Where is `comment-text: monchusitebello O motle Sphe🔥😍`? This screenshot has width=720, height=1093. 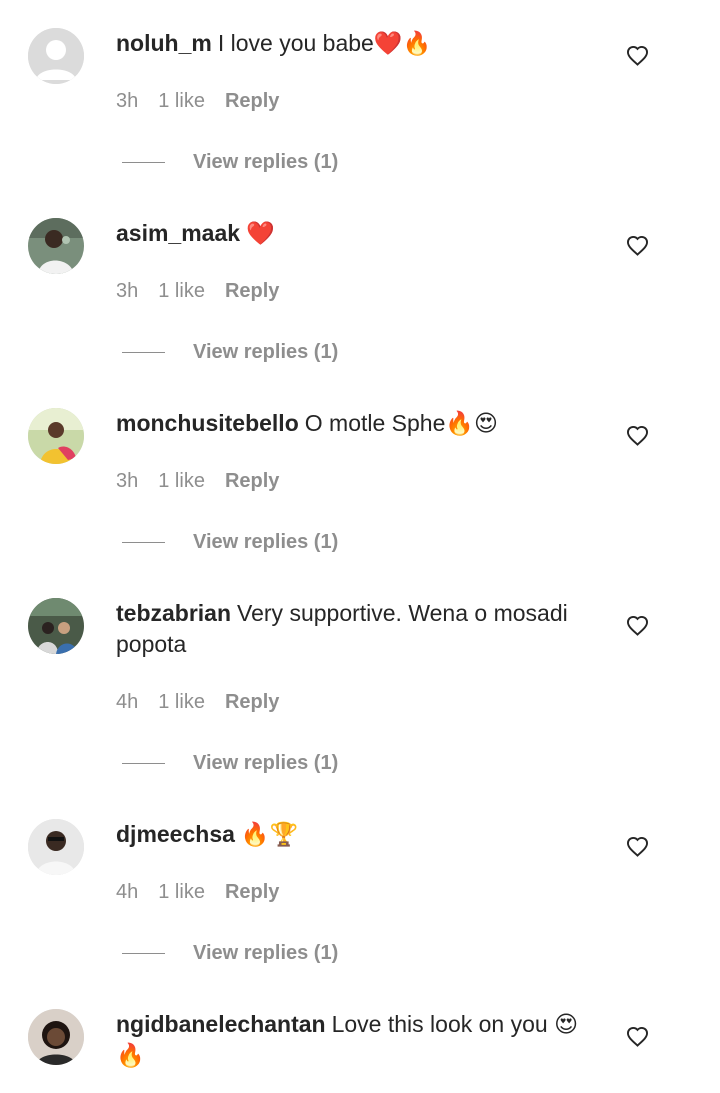 comment-text: monchusitebello O motle Sphe🔥😍 is located at coordinates (359, 423).